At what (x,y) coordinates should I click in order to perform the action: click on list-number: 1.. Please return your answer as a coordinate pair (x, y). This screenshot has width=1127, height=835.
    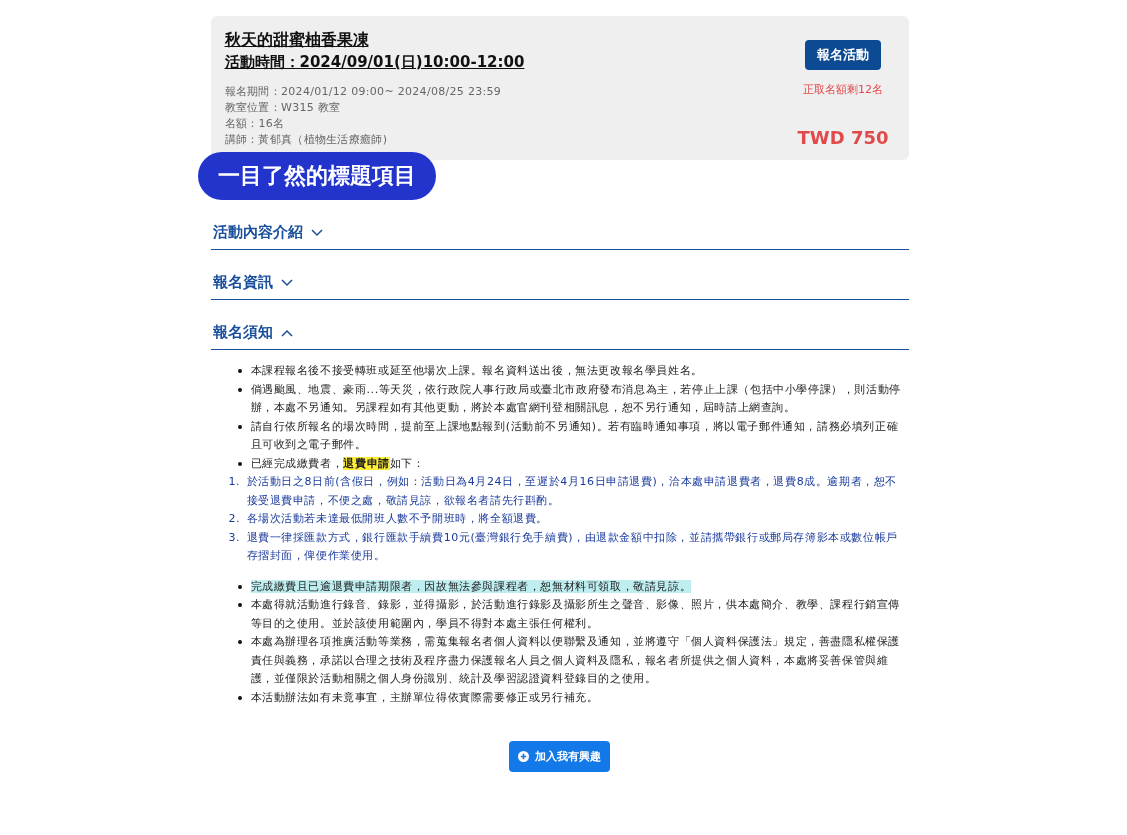
    Looking at the image, I should click on (235, 482).